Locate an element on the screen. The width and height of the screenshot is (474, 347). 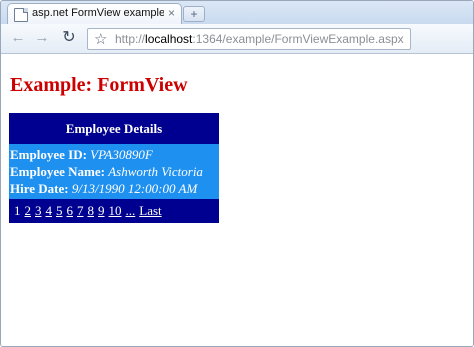
tab-strip: asp.net FormView example... × + is located at coordinates (237, 13).